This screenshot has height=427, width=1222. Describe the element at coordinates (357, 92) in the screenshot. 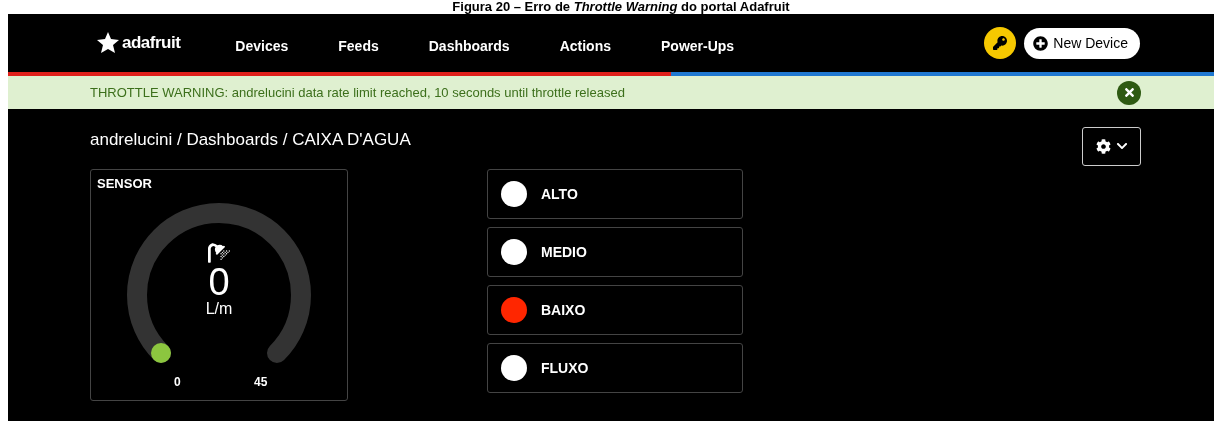

I see `warning-text: THROTTLE WARNING: andrelucini data rate limit reached, 10 seconds until throttle released` at that location.